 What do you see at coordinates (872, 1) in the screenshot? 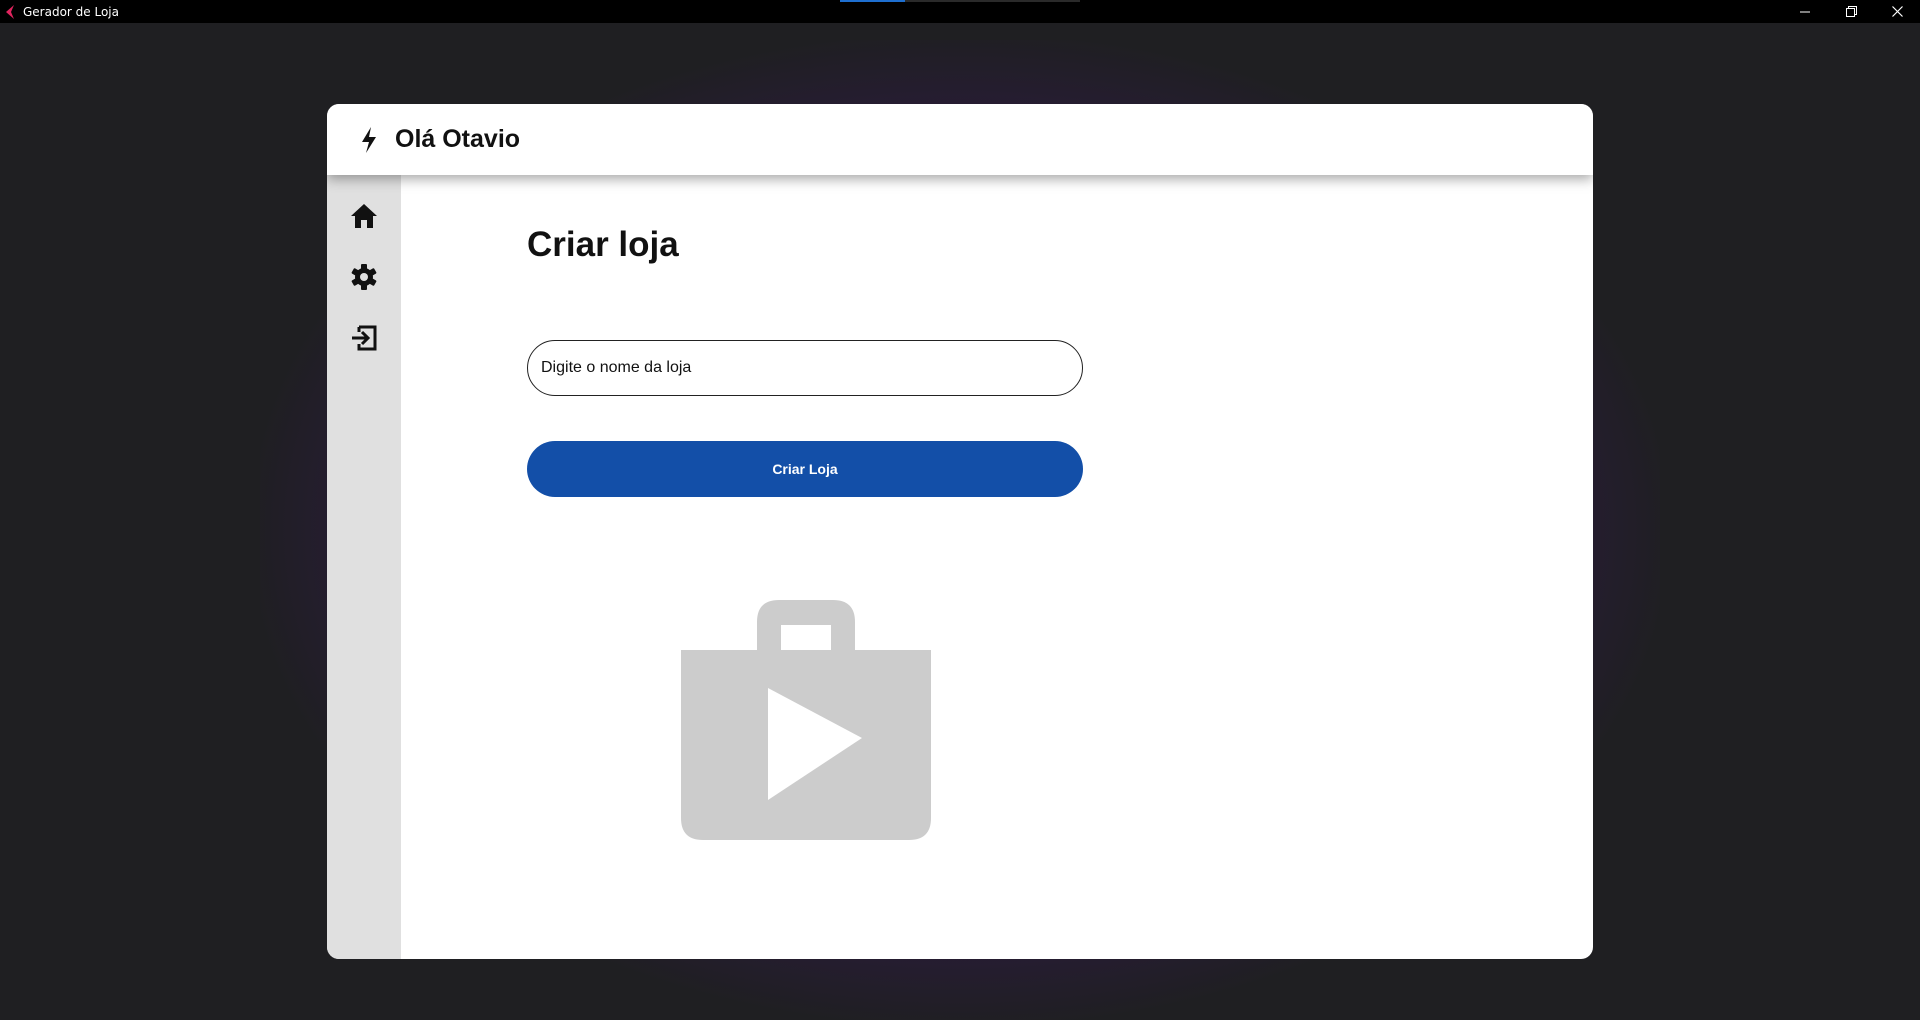
I see `loading-progress-fill` at bounding box center [872, 1].